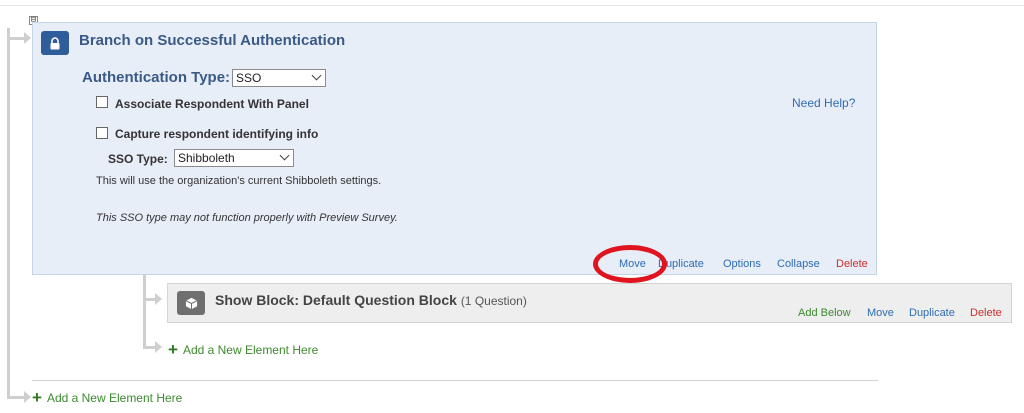 This screenshot has height=413, width=1024. I want to click on branch-title: Branch on Successful Authentication, so click(212, 40).